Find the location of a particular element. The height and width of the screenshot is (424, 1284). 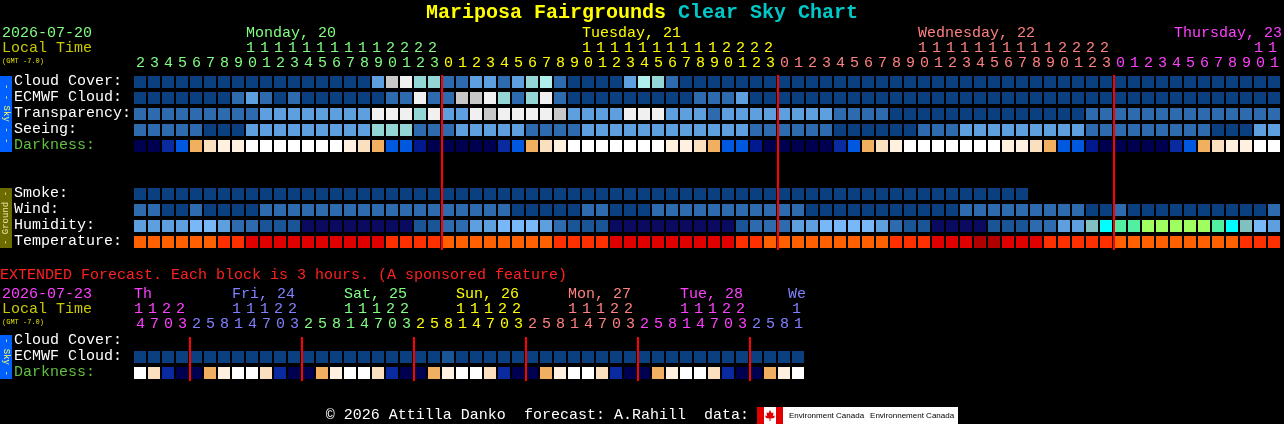

day-label: Mon, 27 is located at coordinates (600, 294).